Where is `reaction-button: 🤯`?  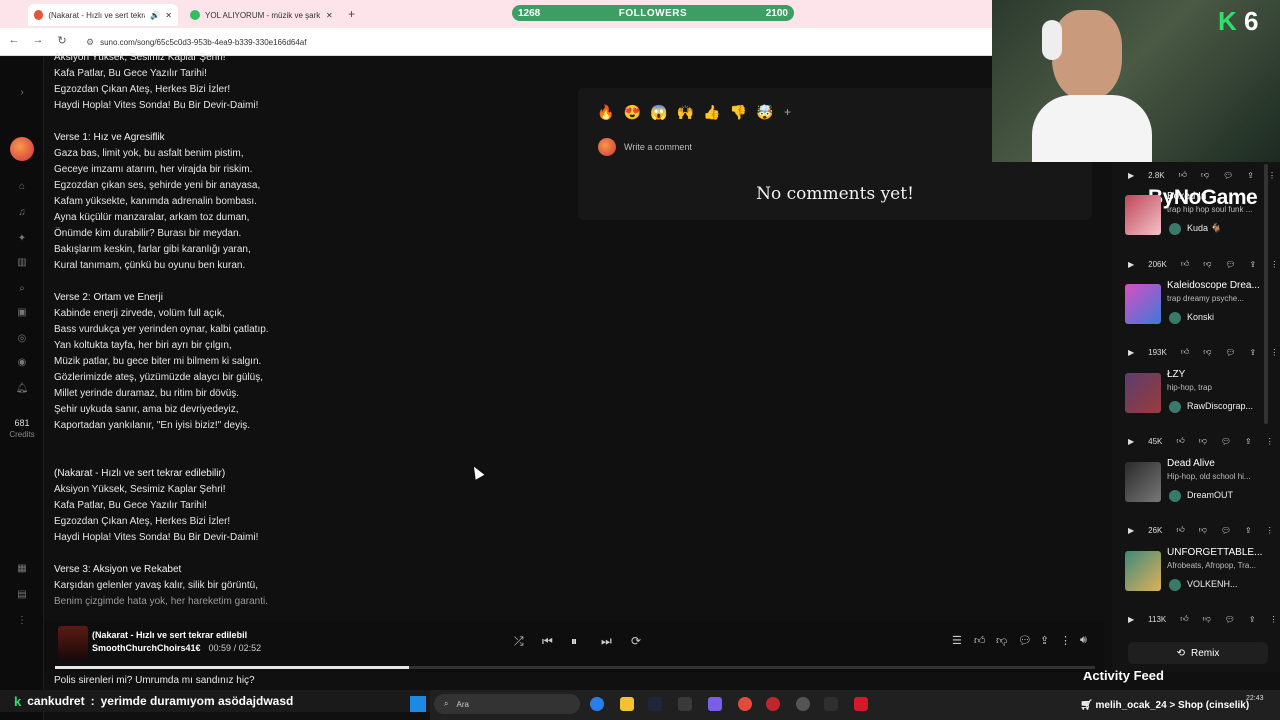
reaction-button: 🤯 is located at coordinates (765, 112).